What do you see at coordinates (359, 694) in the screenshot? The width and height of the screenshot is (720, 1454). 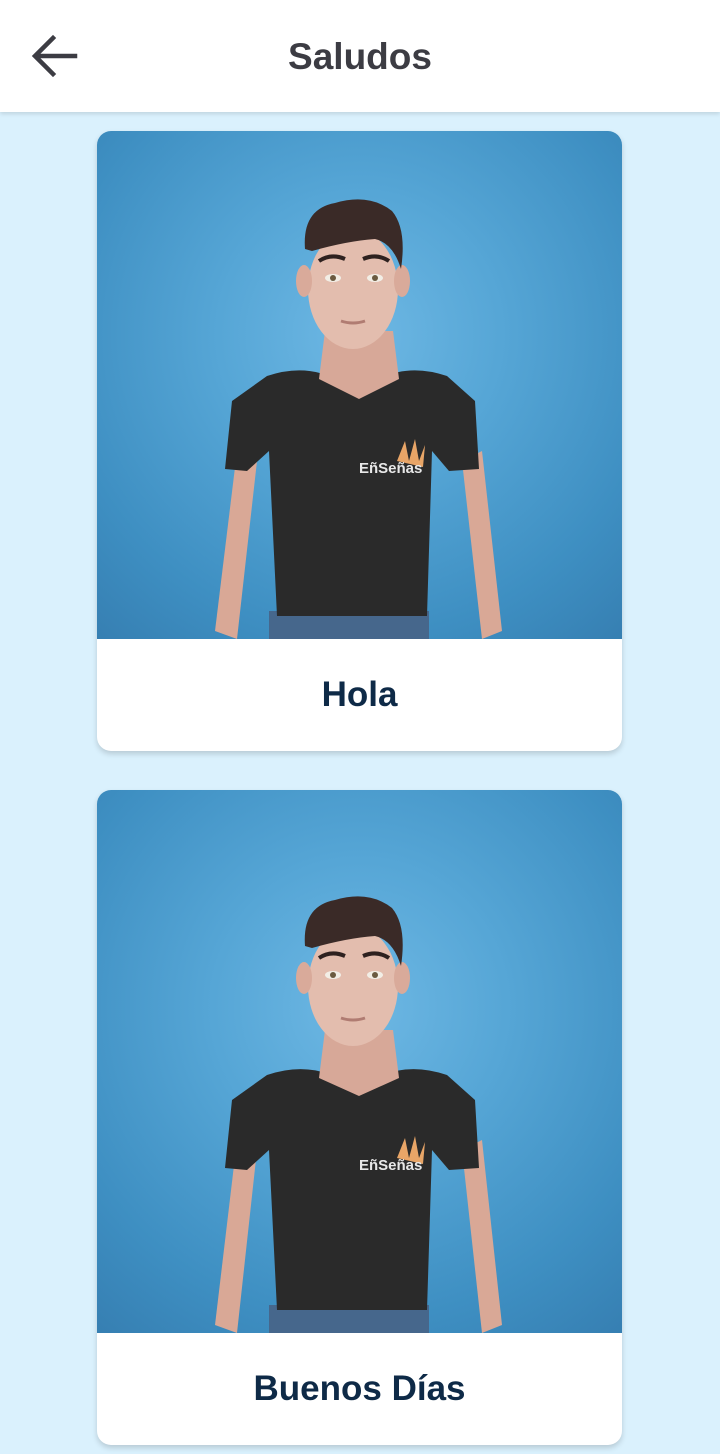 I see `sign-card-label: Hola` at bounding box center [359, 694].